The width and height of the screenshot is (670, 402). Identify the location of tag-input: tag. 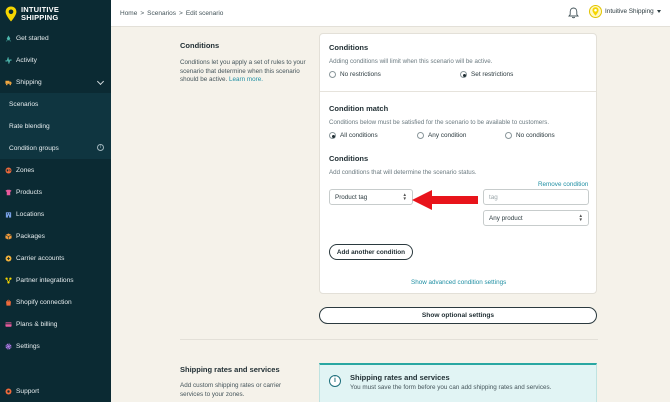
(536, 197).